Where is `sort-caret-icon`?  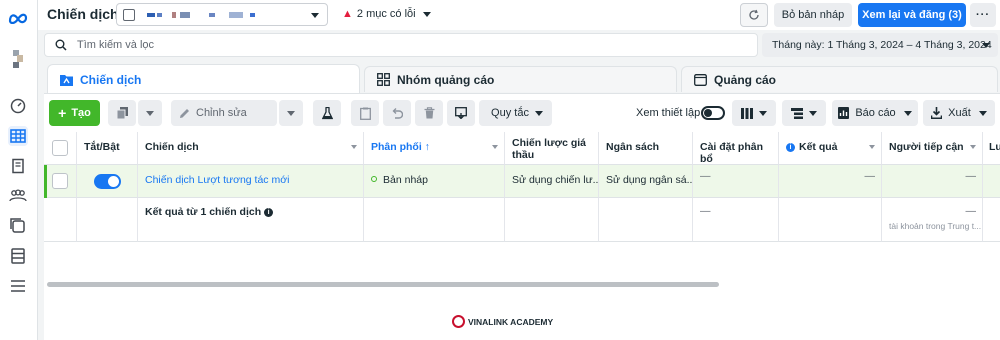 sort-caret-icon is located at coordinates (354, 147).